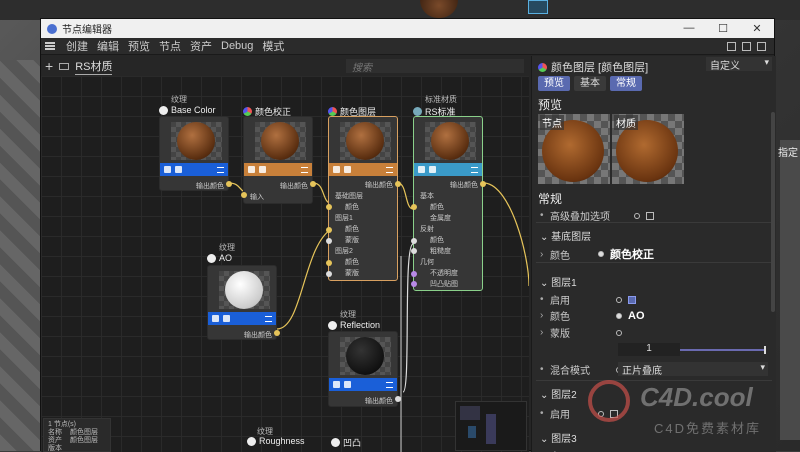  What do you see at coordinates (723, 350) in the screenshot?
I see `mask-slider` at bounding box center [723, 350].